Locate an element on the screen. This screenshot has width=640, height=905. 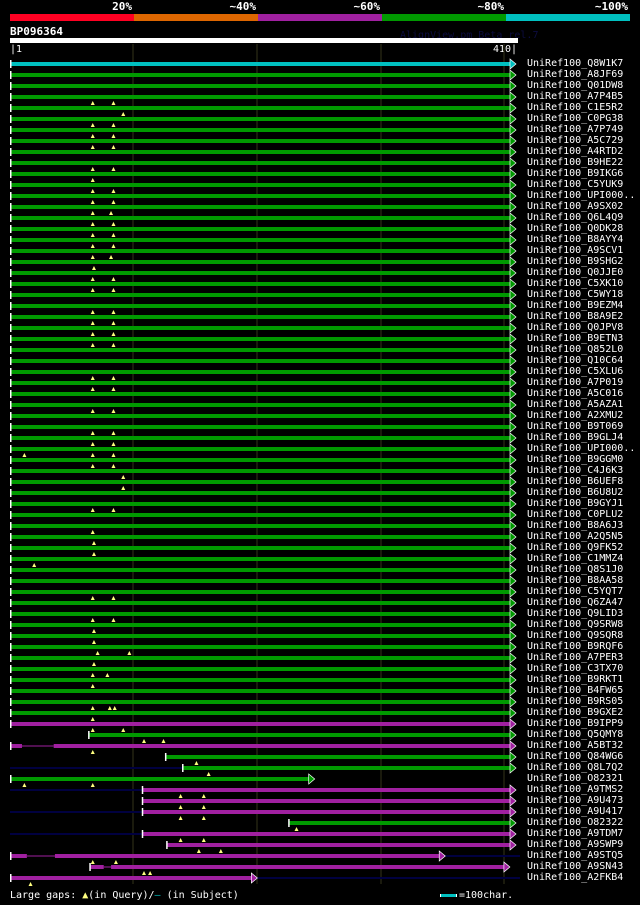
hit-label: UniRef100_Q01DW8 is located at coordinates (575, 85).